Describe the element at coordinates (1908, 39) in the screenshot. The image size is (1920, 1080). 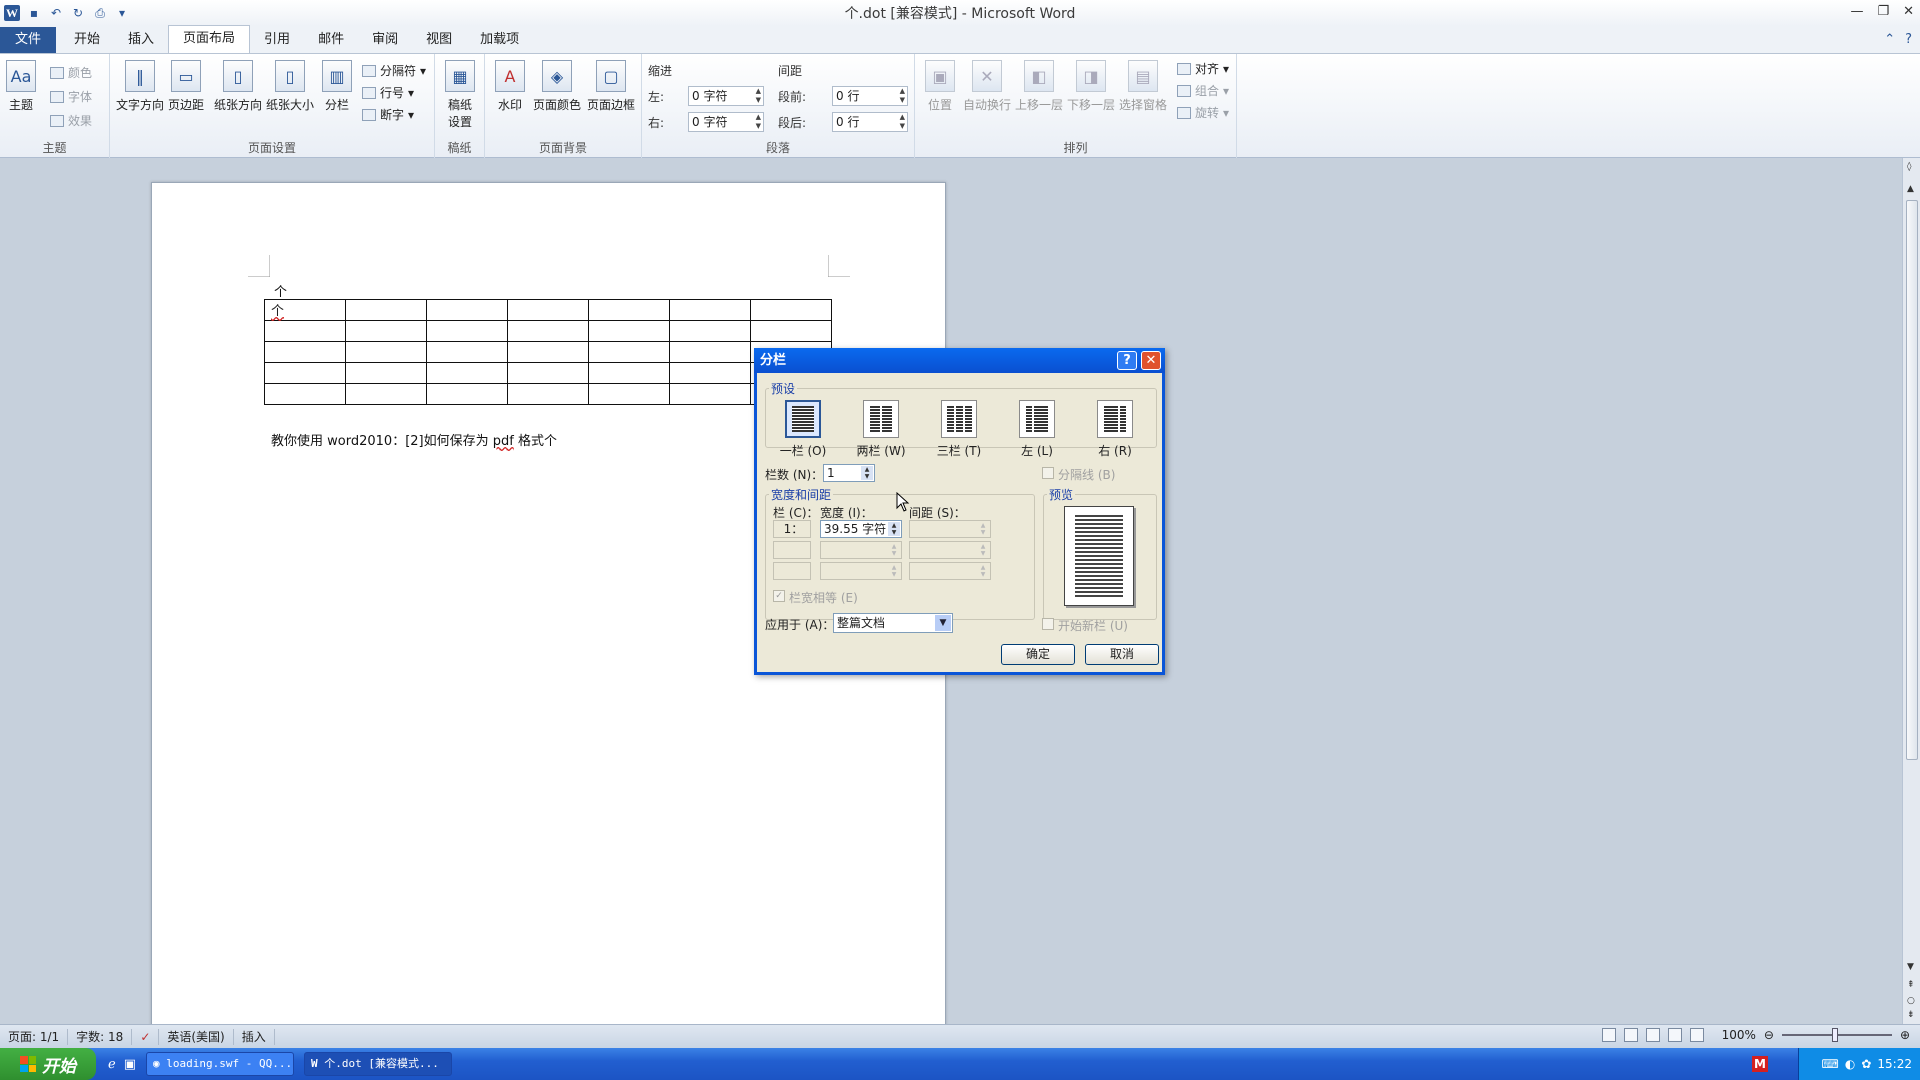
I see `help-icon: ?` at that location.